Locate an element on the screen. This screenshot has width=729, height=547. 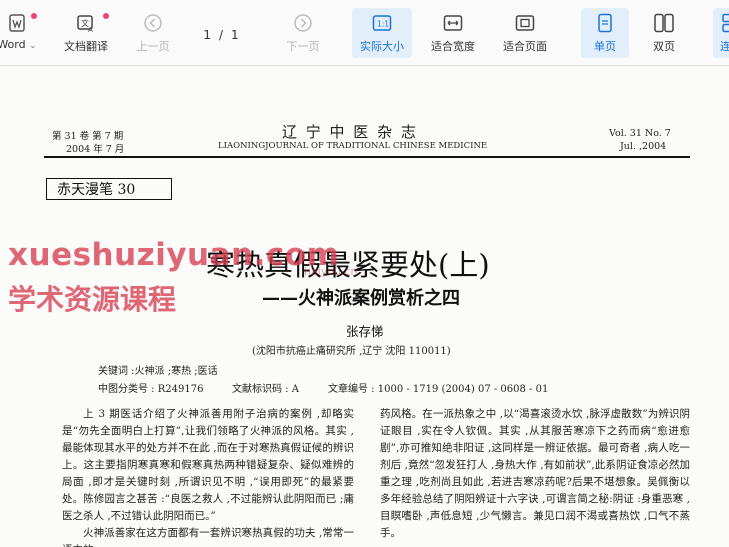
keywords: 关键词 :火神派 ;寒热 ;医话 is located at coordinates (158, 371).